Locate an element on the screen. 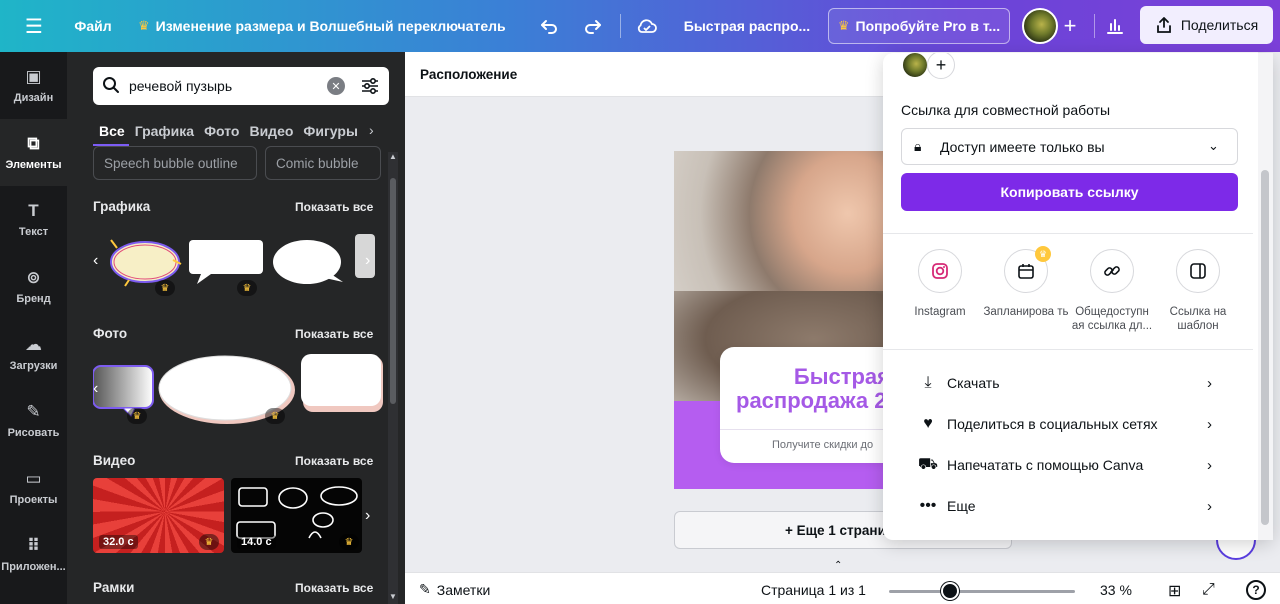 This screenshot has width=1280, height=604. rail-label: Дизайн is located at coordinates (33, 97).